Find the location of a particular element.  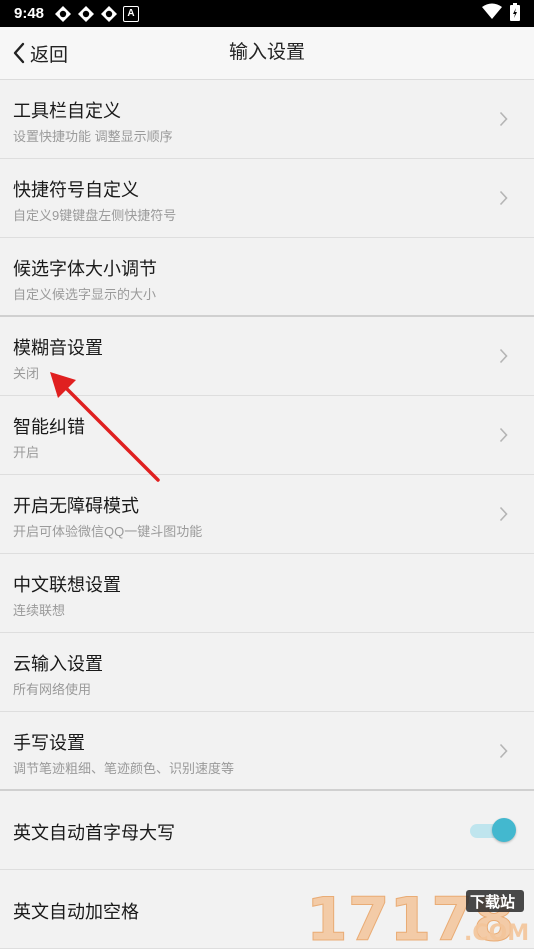

setting-title: 手写设置 is located at coordinates (49, 743).